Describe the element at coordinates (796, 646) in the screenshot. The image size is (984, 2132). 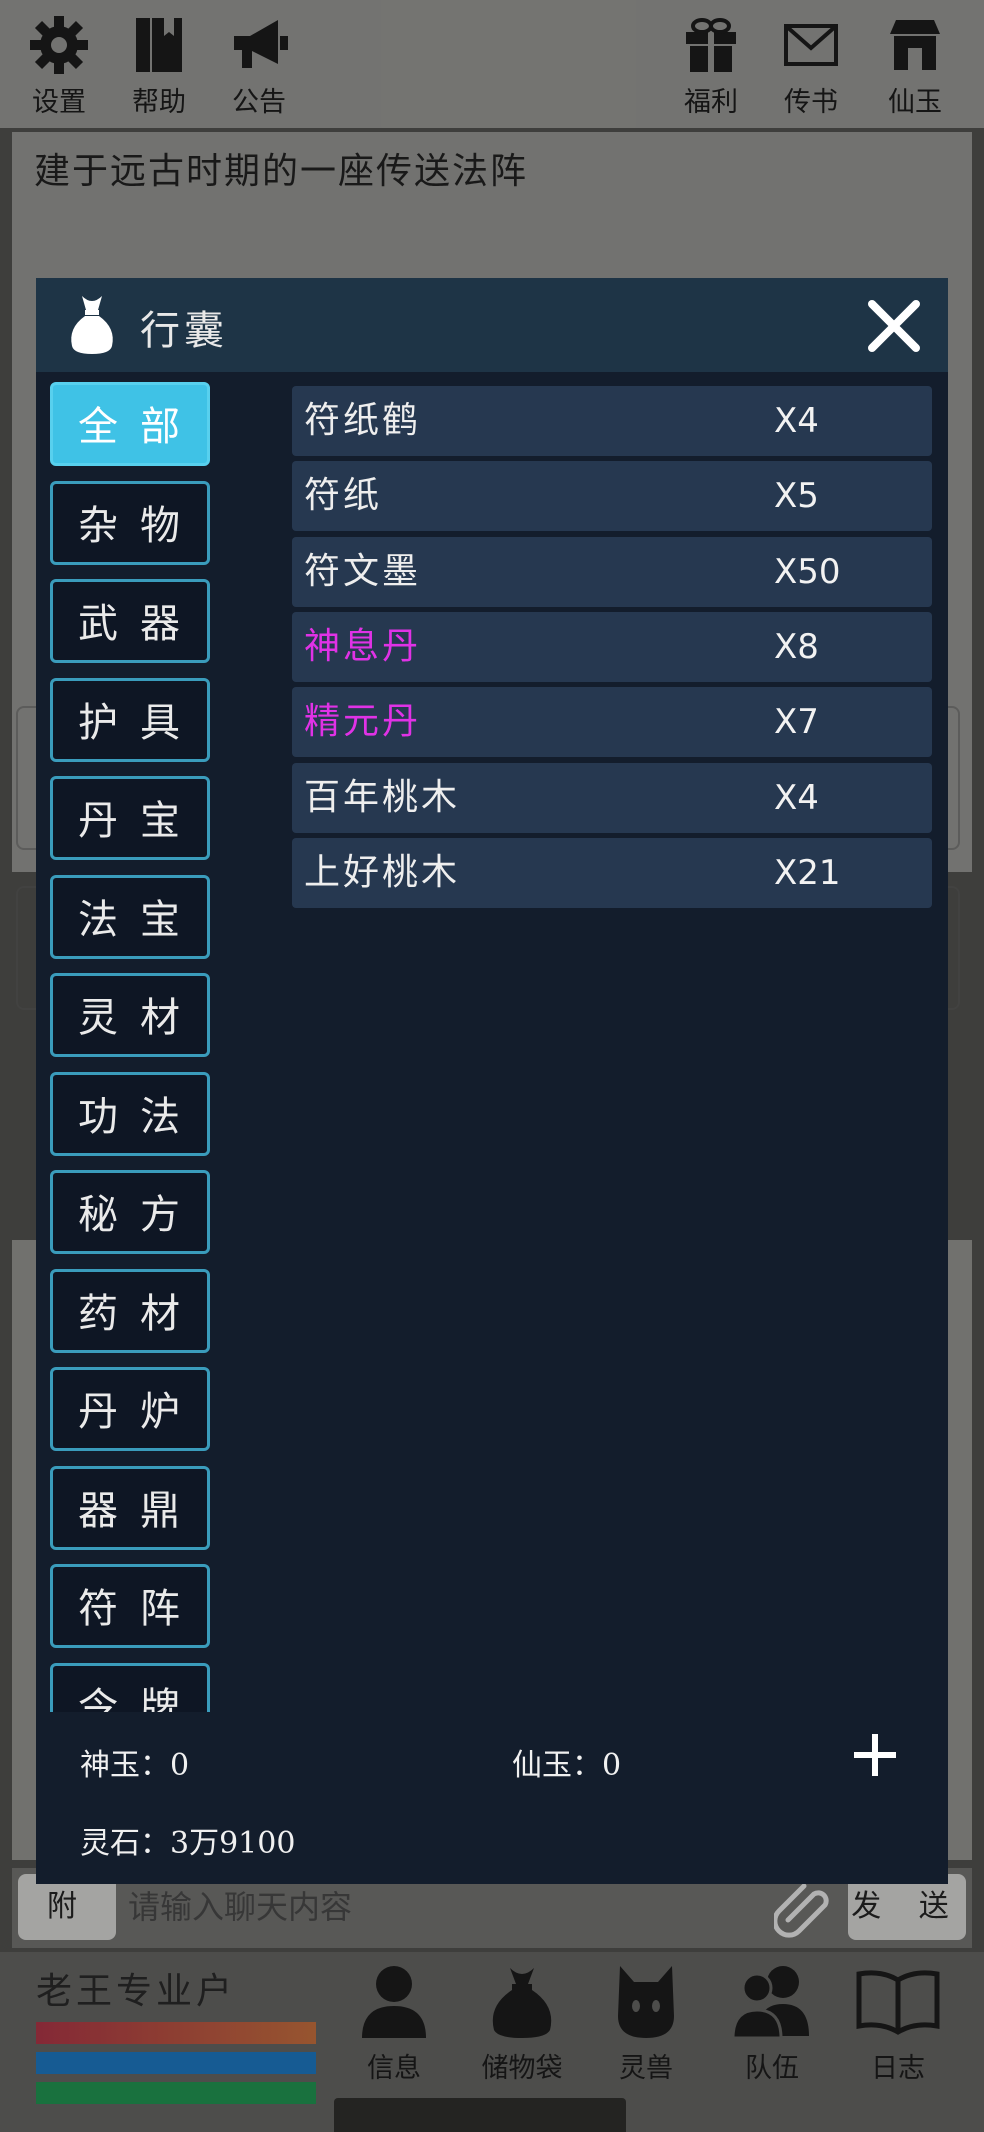
I see `item-count: X8` at that location.